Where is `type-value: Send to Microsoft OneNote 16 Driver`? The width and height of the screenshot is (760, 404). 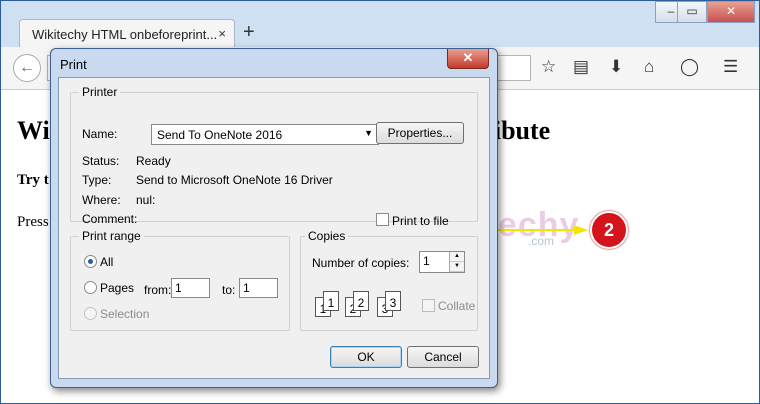 type-value: Send to Microsoft OneNote 16 Driver is located at coordinates (234, 180).